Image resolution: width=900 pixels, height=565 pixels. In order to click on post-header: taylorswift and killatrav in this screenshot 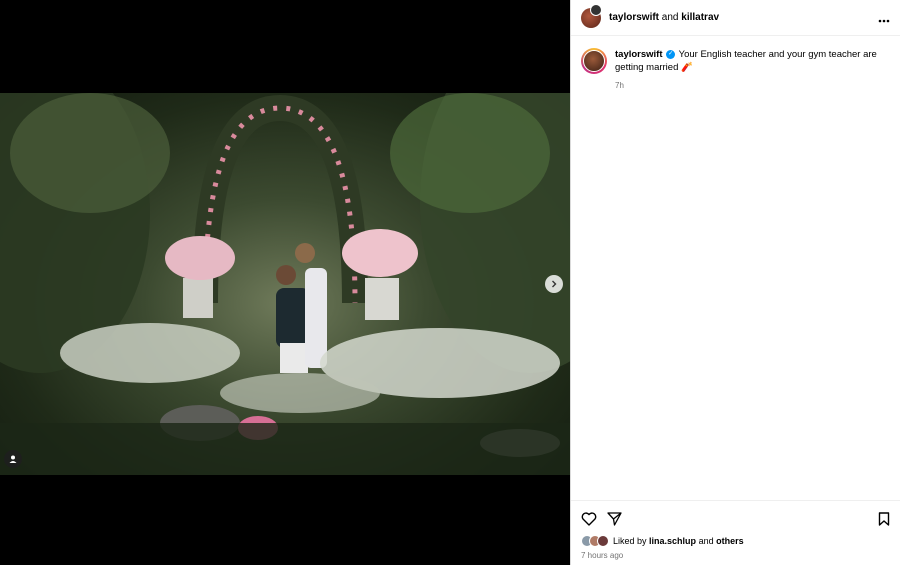, I will do `click(735, 18)`.